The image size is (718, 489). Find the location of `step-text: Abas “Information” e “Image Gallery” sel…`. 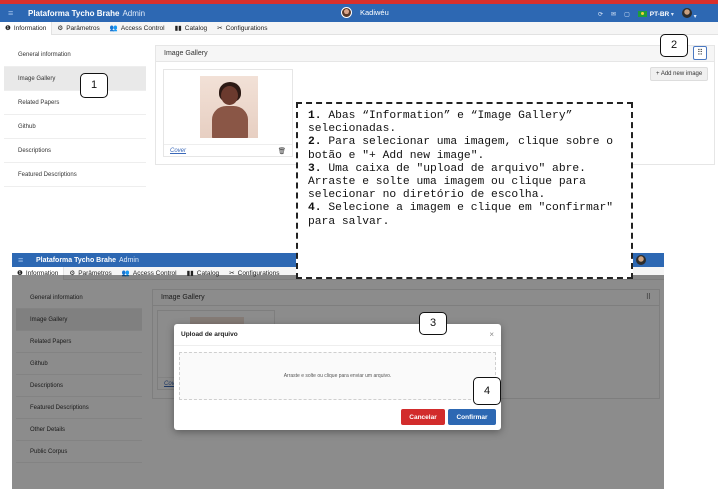

step-text: Abas “Information” e “Image Gallery” sel… is located at coordinates (440, 123).